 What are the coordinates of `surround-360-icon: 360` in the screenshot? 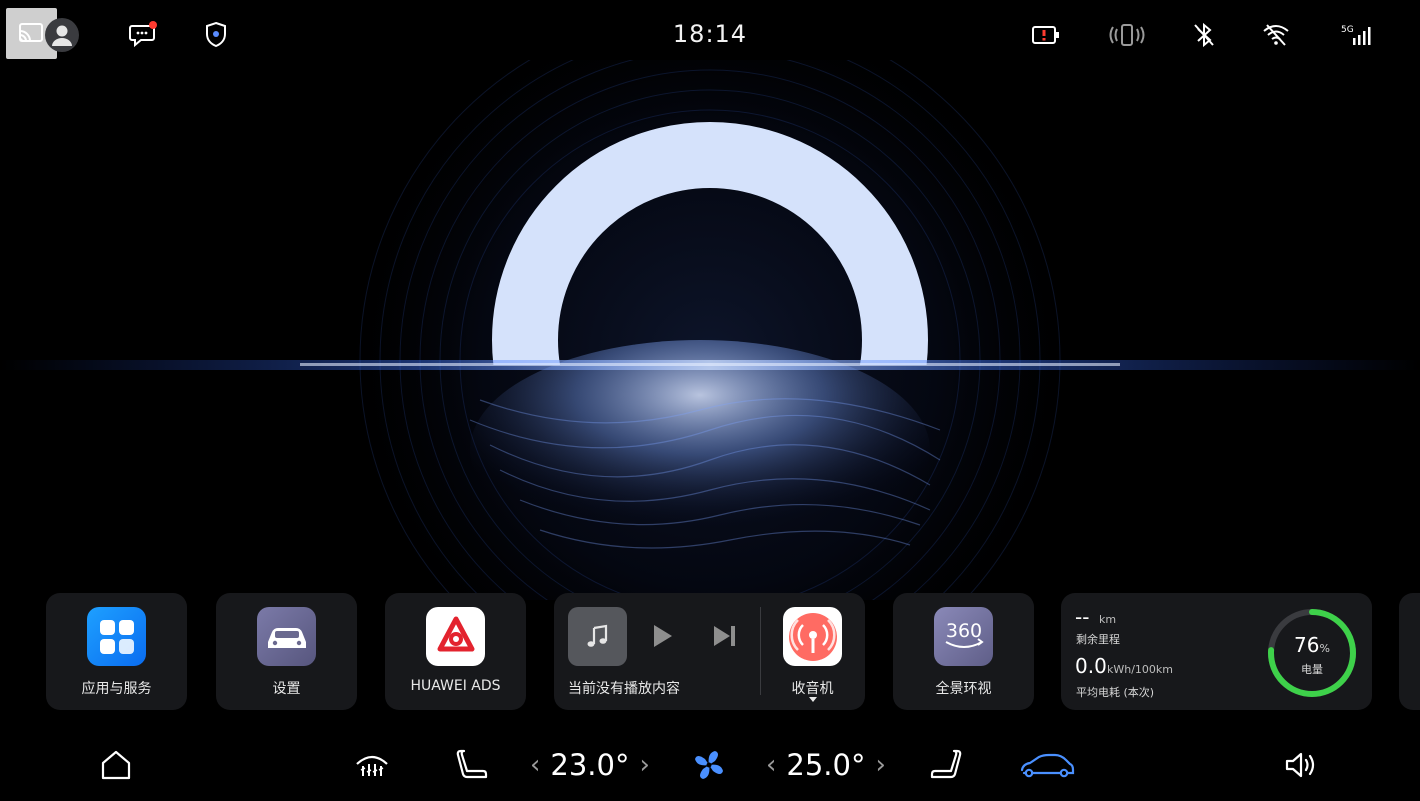 It's located at (963, 636).